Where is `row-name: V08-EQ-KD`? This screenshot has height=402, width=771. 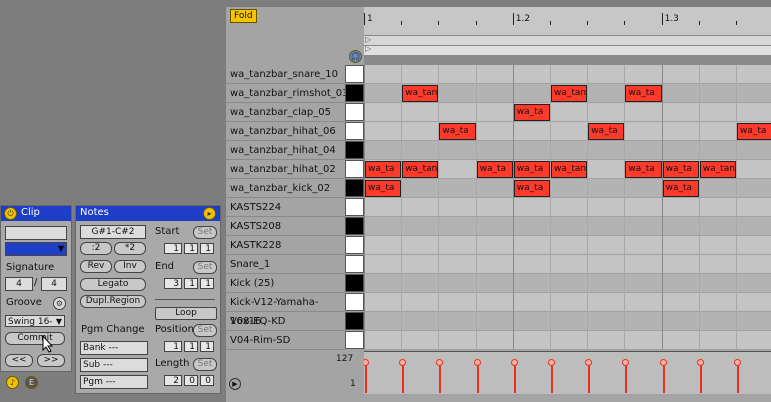
row-name: V08-EQ-KD is located at coordinates (285, 321).